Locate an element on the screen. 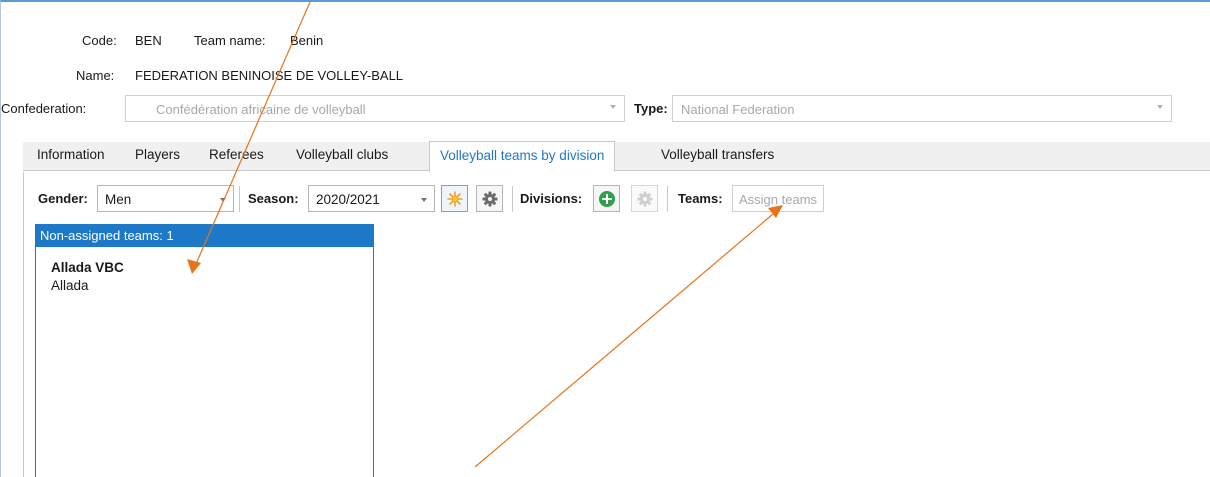 The width and height of the screenshot is (1210, 477). sun-icon is located at coordinates (454, 198).